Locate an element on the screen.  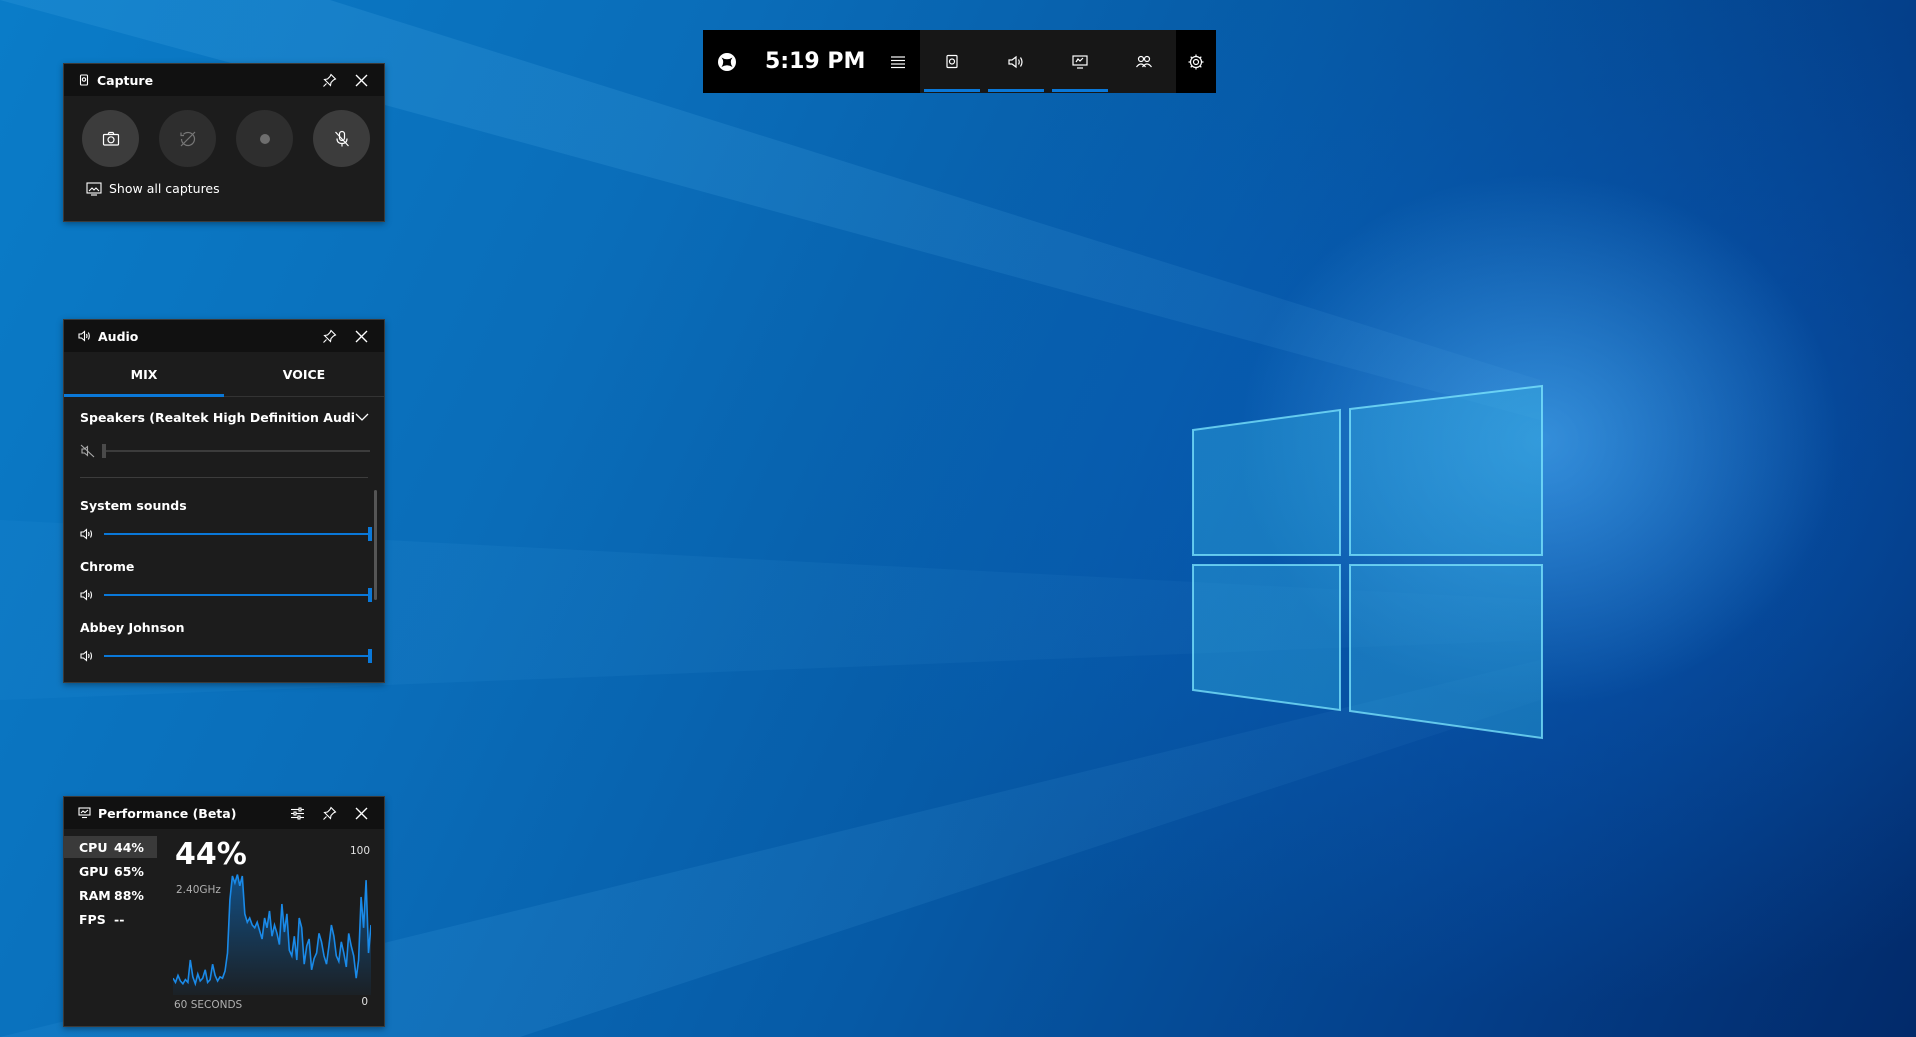
capture-title: Capture is located at coordinates (125, 80).